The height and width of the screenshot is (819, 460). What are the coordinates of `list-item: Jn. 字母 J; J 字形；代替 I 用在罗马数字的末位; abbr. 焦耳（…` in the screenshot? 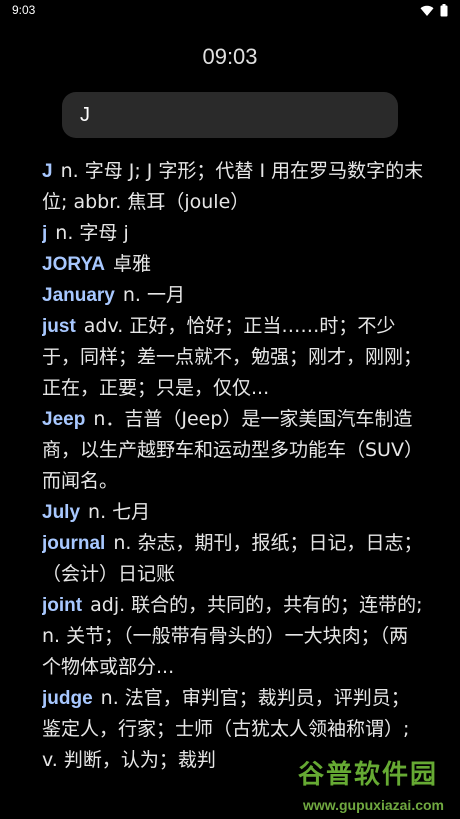 It's located at (234, 187).